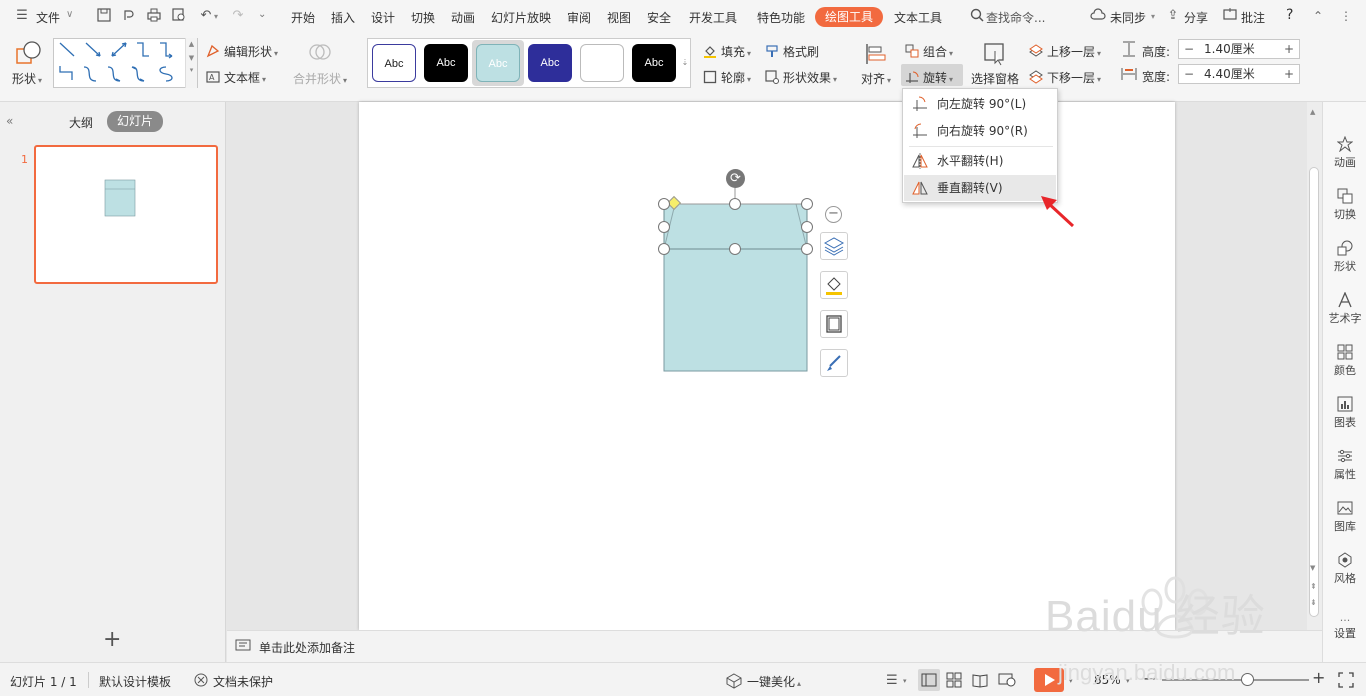 This screenshot has height=696, width=1366. I want to click on tab-home: 开始, so click(303, 17).